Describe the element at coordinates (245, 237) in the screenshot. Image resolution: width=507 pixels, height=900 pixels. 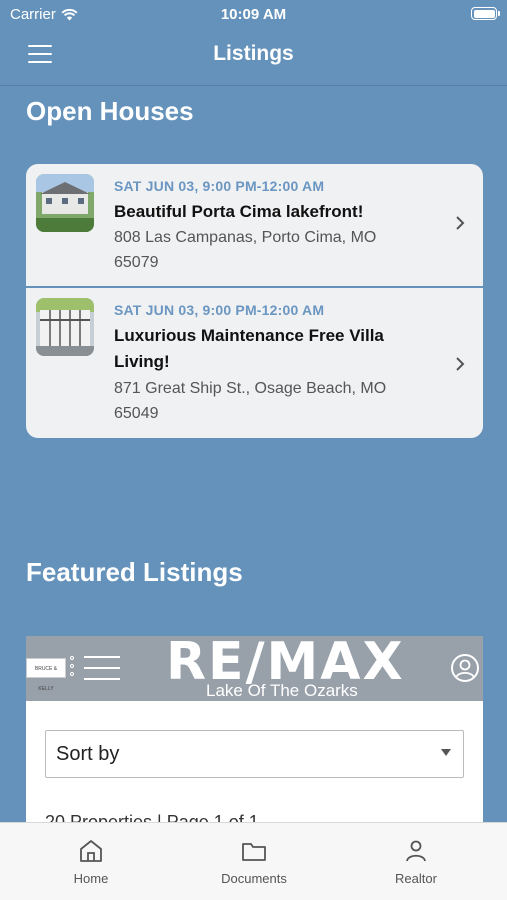
I see `open-house-address: 808 Las Campanas, Porto Cima, MO` at that location.